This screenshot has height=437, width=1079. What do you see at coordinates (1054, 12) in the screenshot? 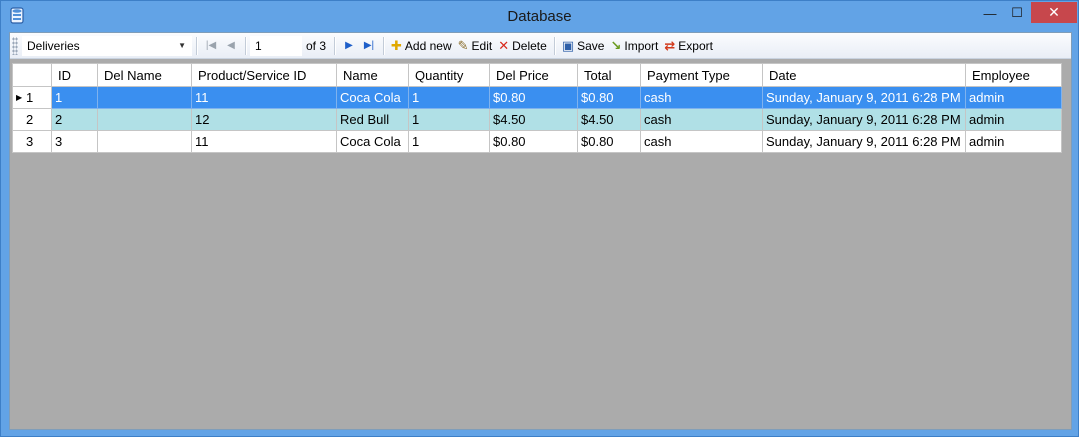
I see `close-button: ✕` at bounding box center [1054, 12].